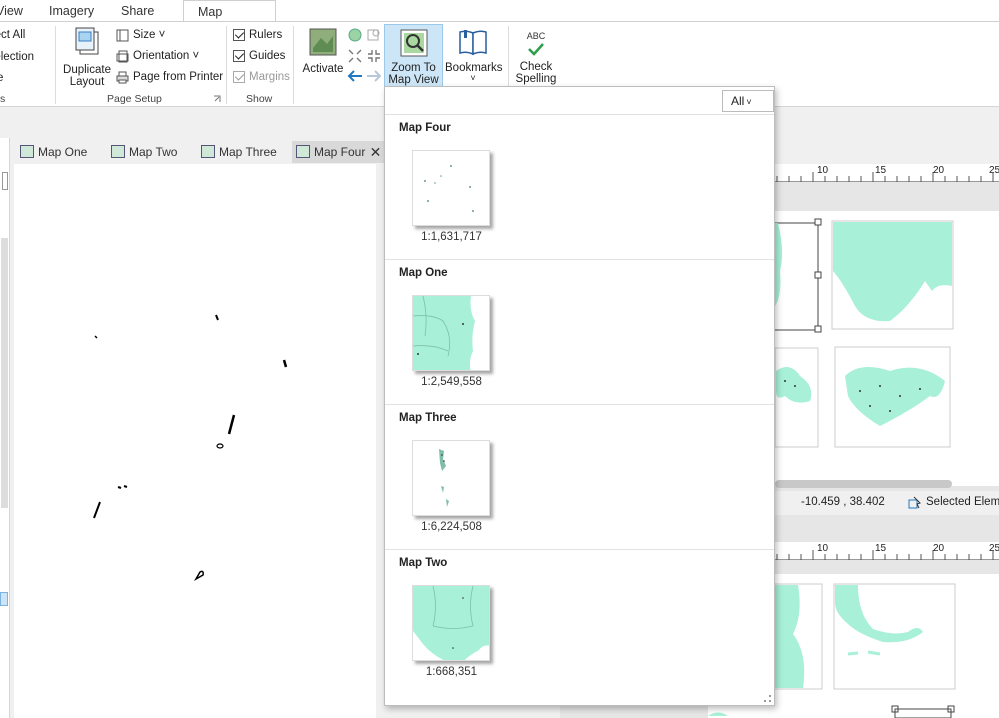 This screenshot has width=999, height=718. Describe the element at coordinates (536, 49) in the screenshot. I see `checkmark-icon` at that location.